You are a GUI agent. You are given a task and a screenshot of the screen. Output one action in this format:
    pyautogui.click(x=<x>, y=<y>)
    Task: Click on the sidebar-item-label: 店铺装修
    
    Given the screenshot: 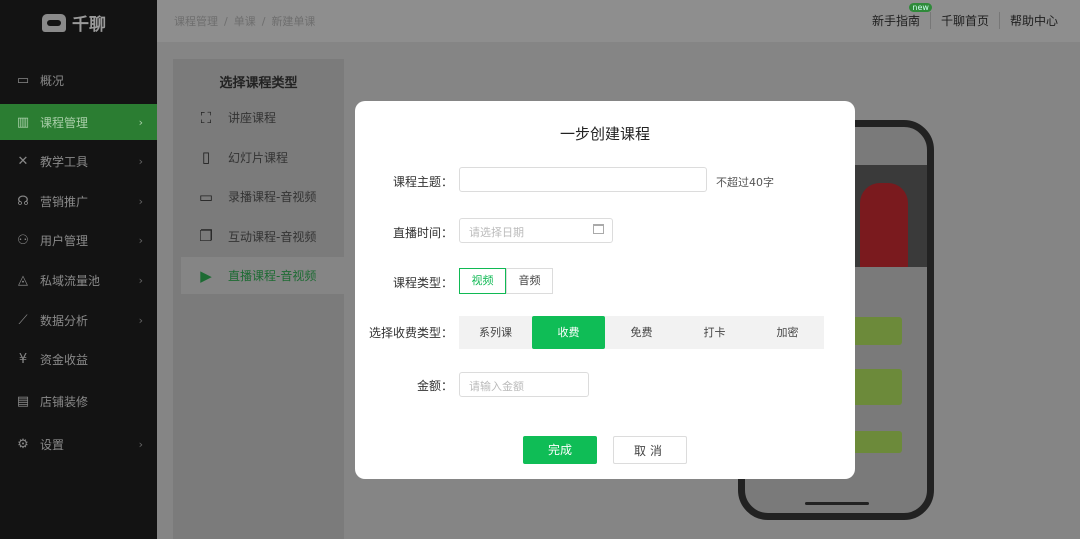 What is the action you would take?
    pyautogui.click(x=64, y=401)
    